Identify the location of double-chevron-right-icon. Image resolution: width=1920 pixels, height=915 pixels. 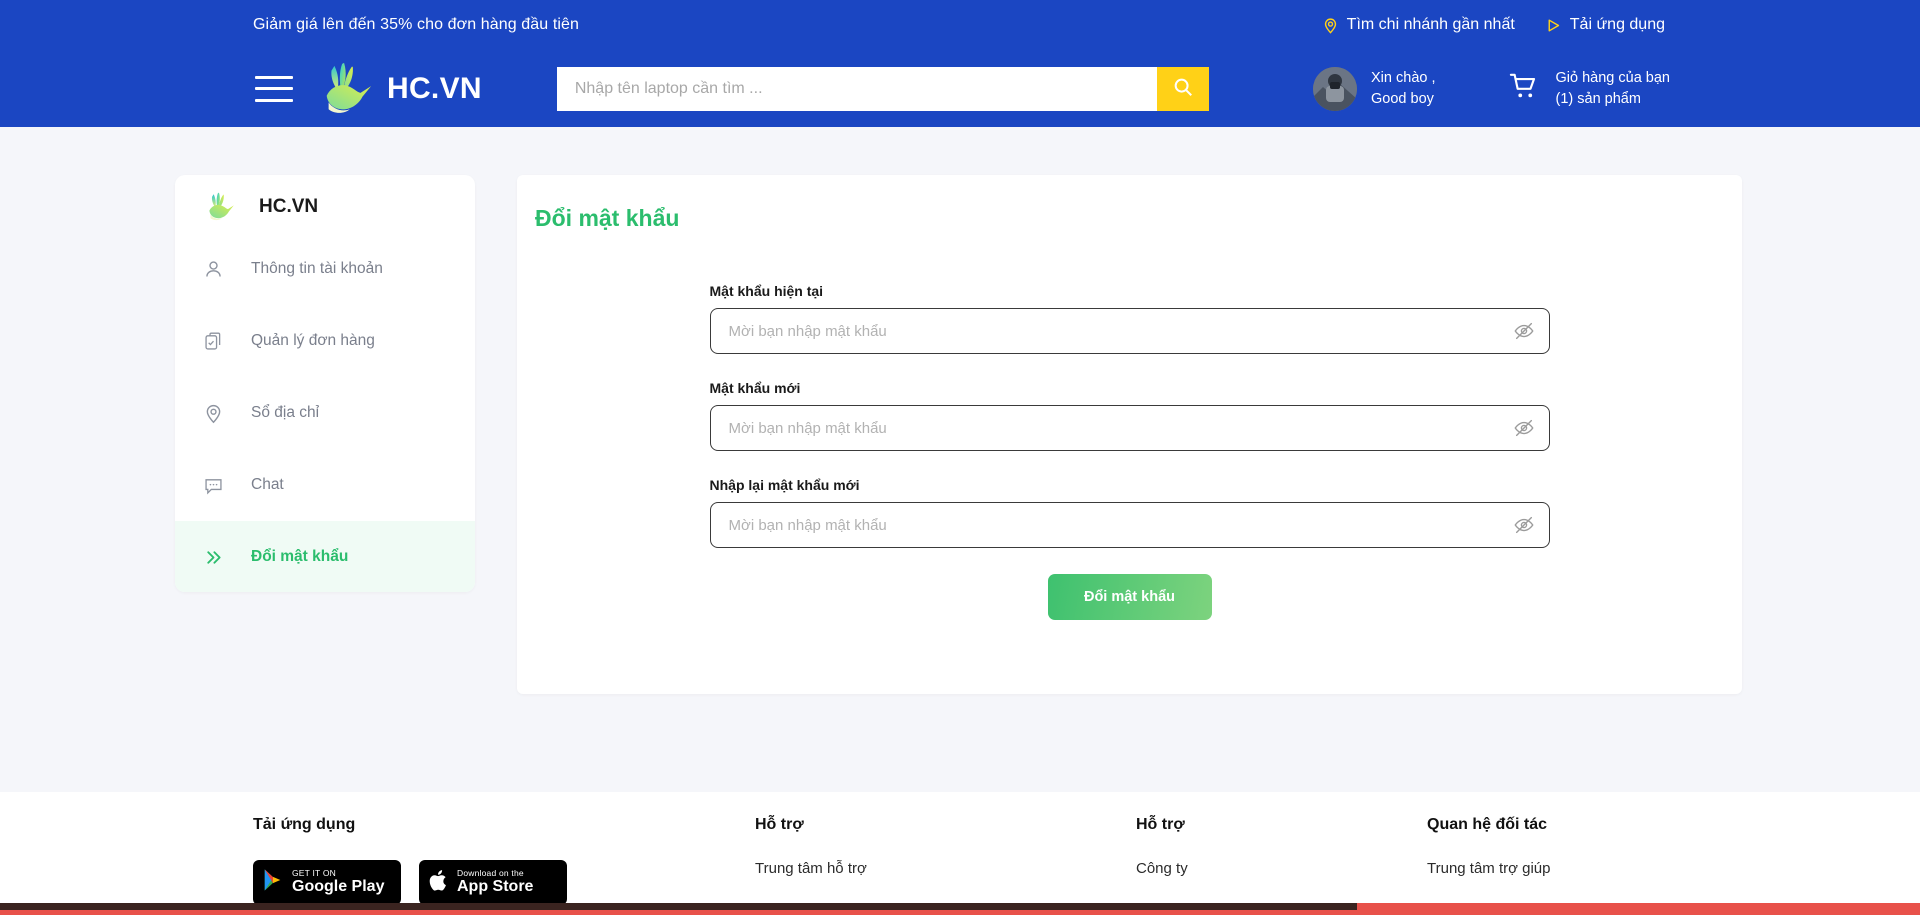
(213, 557).